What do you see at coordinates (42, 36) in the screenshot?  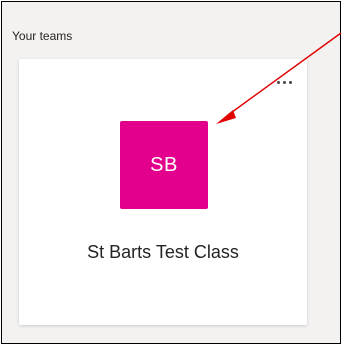 I see `section-title: Your teams` at bounding box center [42, 36].